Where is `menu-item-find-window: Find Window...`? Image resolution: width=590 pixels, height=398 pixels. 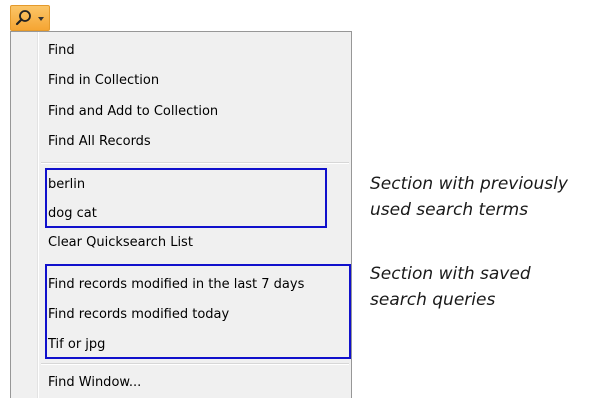 menu-item-find-window: Find Window... is located at coordinates (94, 383).